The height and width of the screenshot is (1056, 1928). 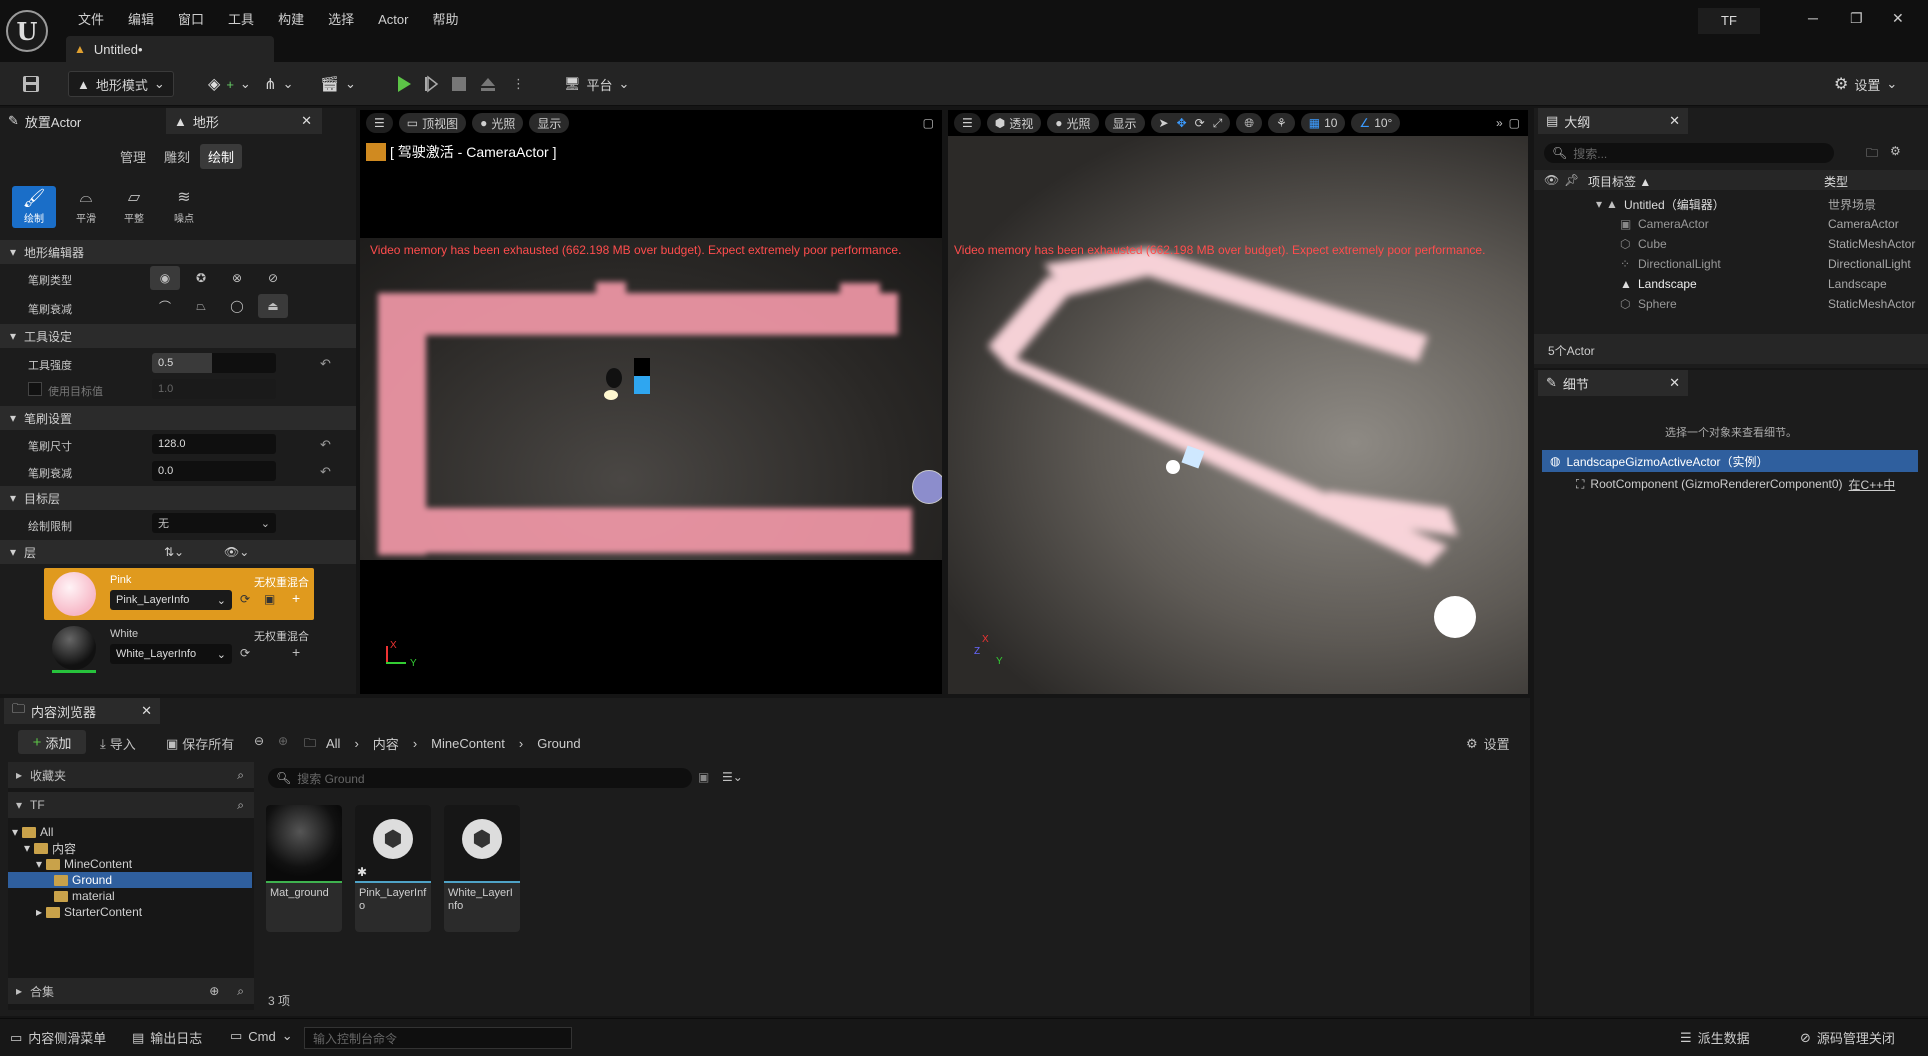 What do you see at coordinates (91, 20) in the screenshot?
I see `menu-file: 文件` at bounding box center [91, 20].